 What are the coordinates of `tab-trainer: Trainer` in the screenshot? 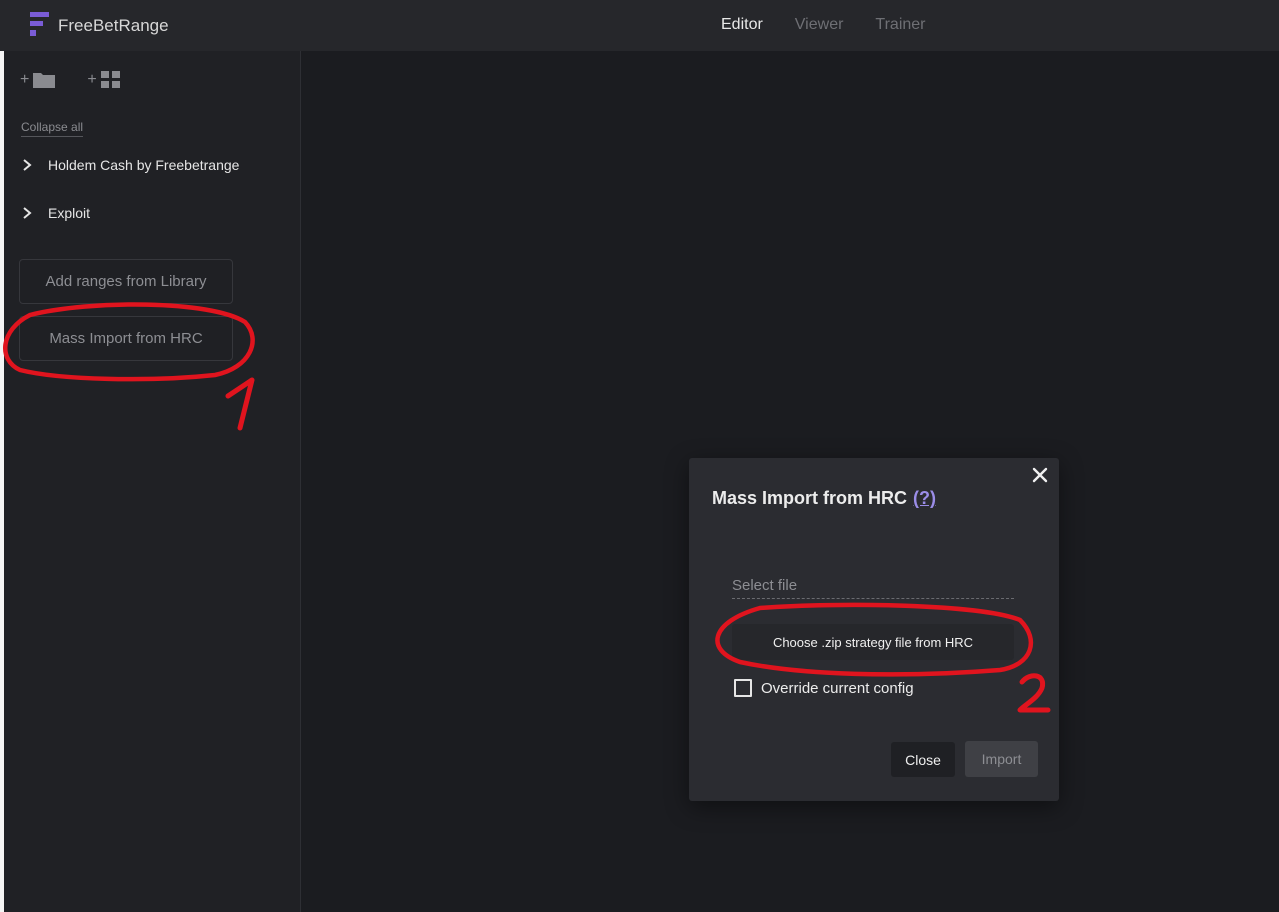 It's located at (900, 25).